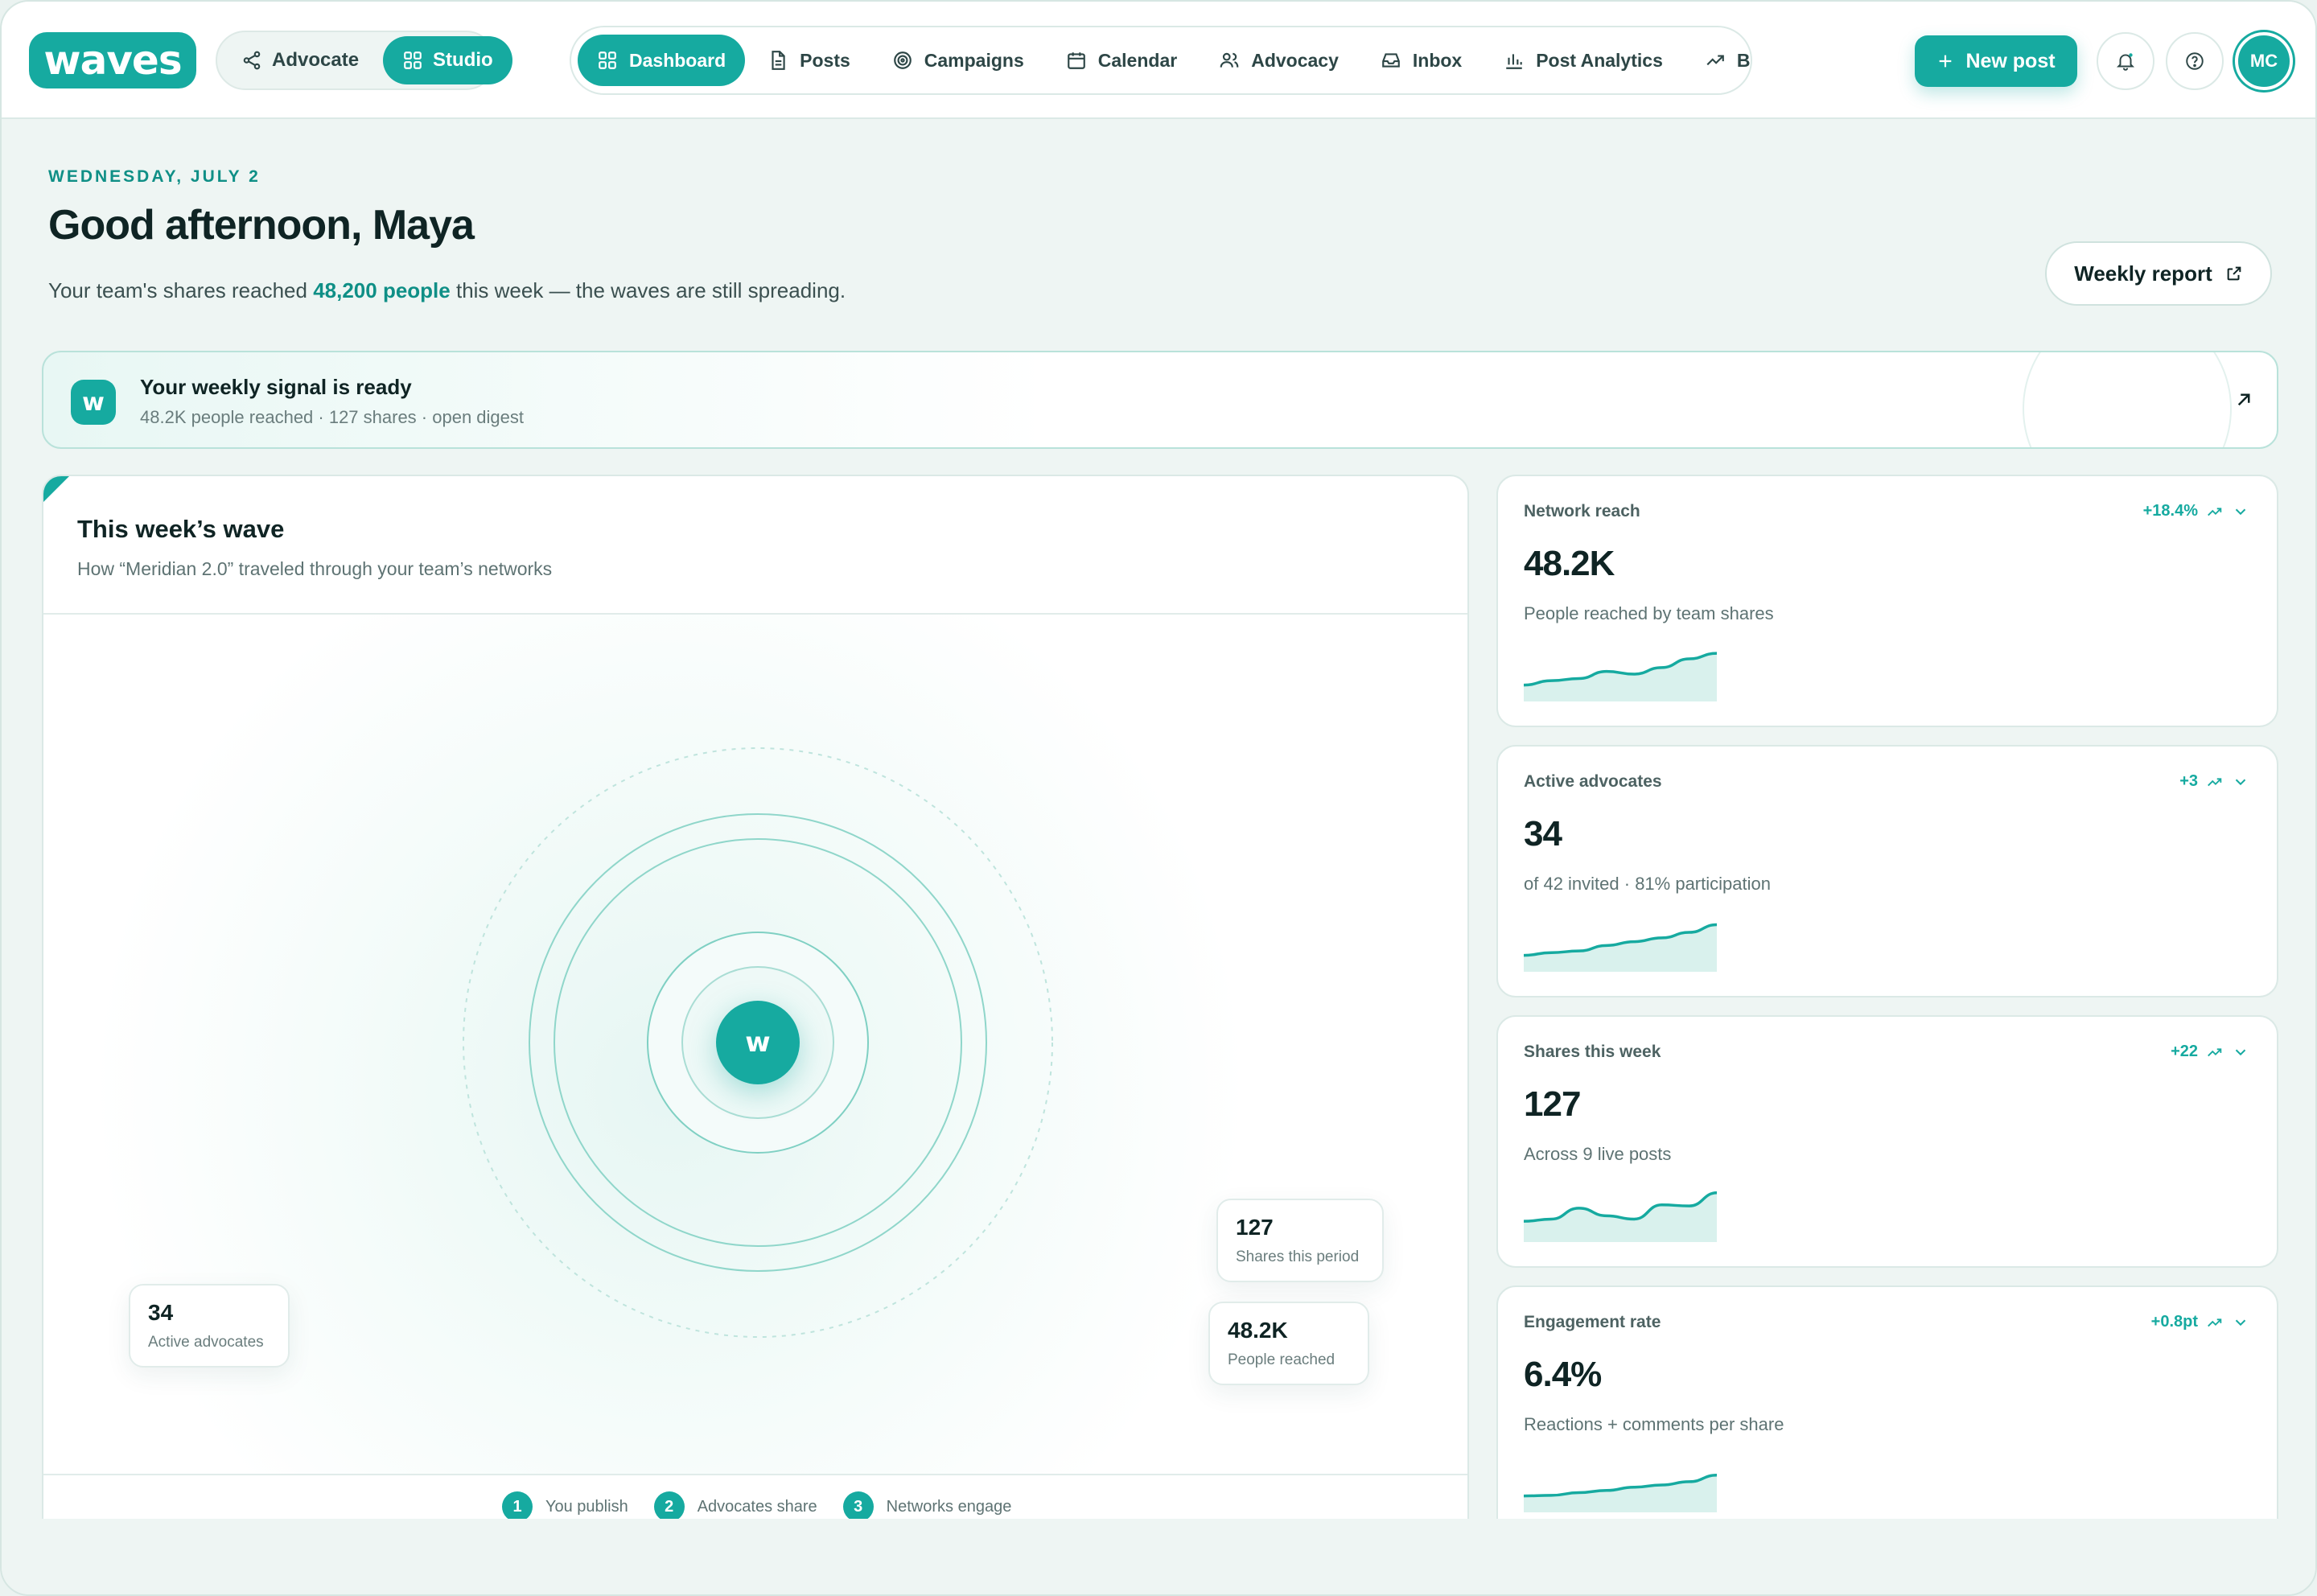  Describe the element at coordinates (2184, 1051) in the screenshot. I see `metric-delta-value: +22` at that location.